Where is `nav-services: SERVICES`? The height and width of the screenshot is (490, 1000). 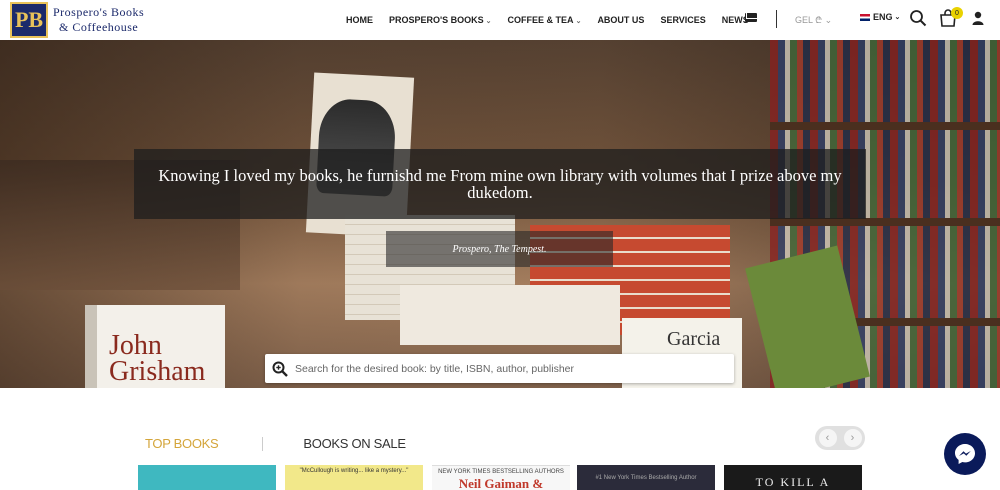
nav-services: SERVICES is located at coordinates (682, 20).